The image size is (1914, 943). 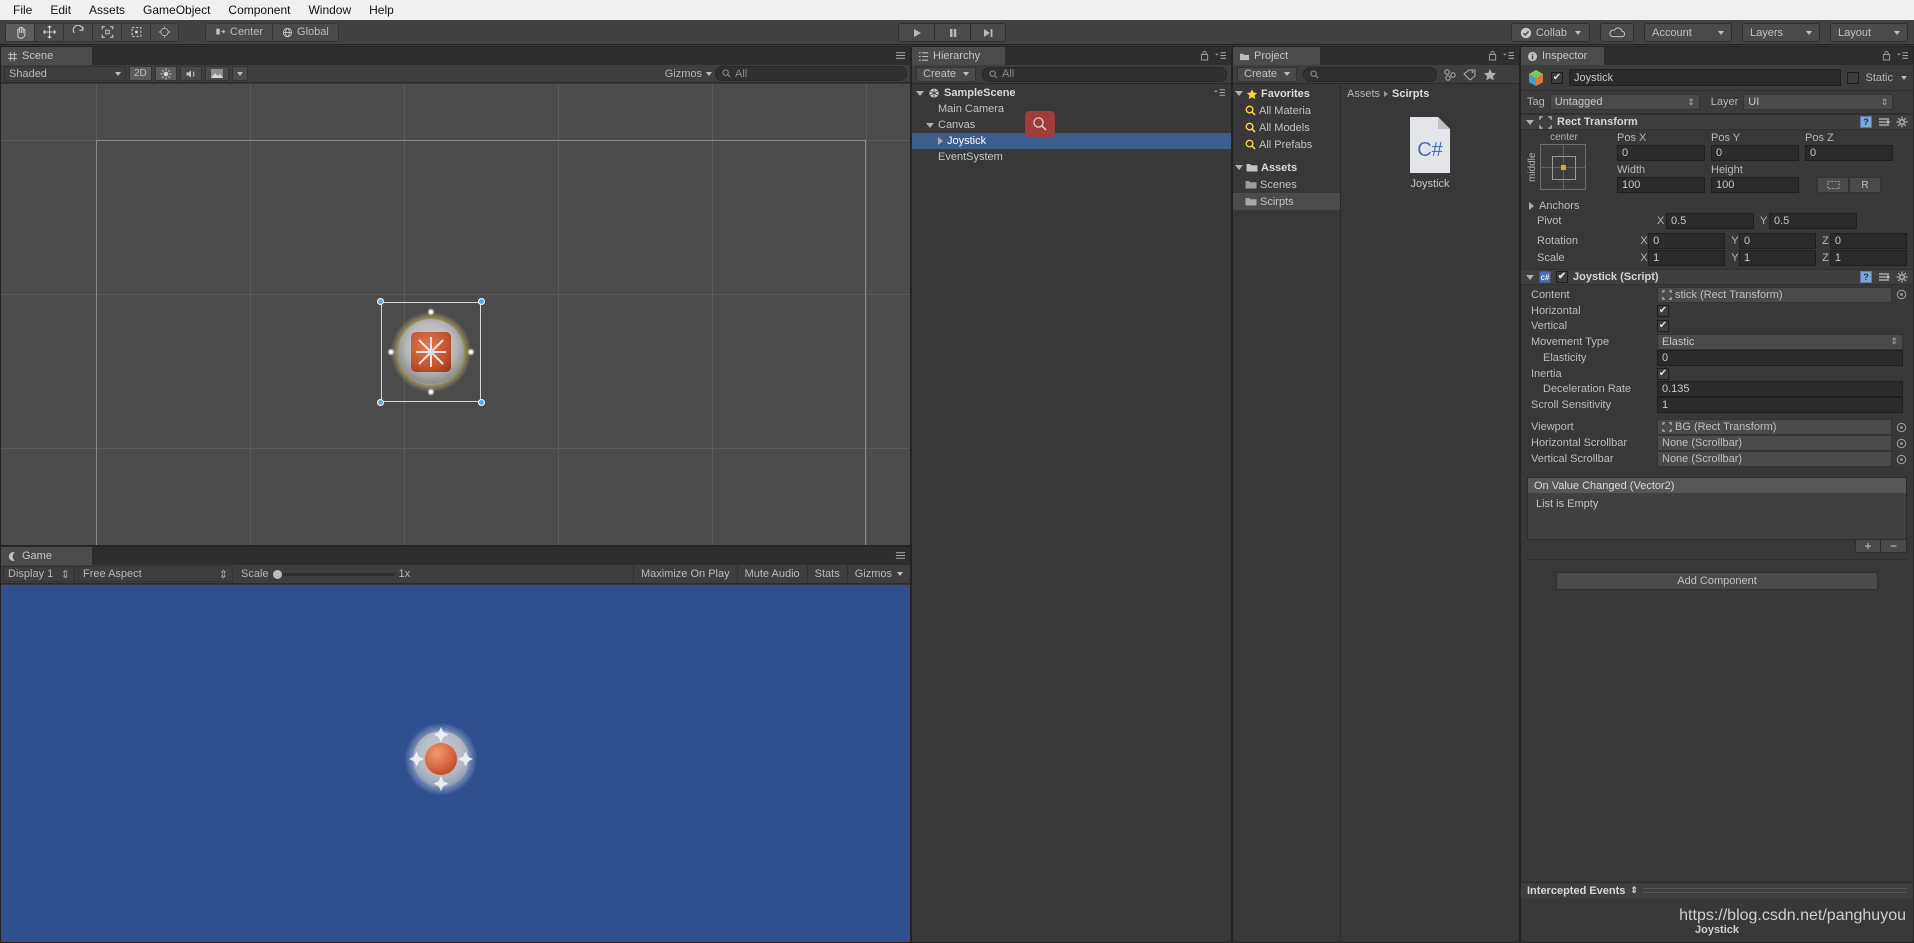 What do you see at coordinates (1755, 153) in the screenshot?
I see `pos-y-field: 0` at bounding box center [1755, 153].